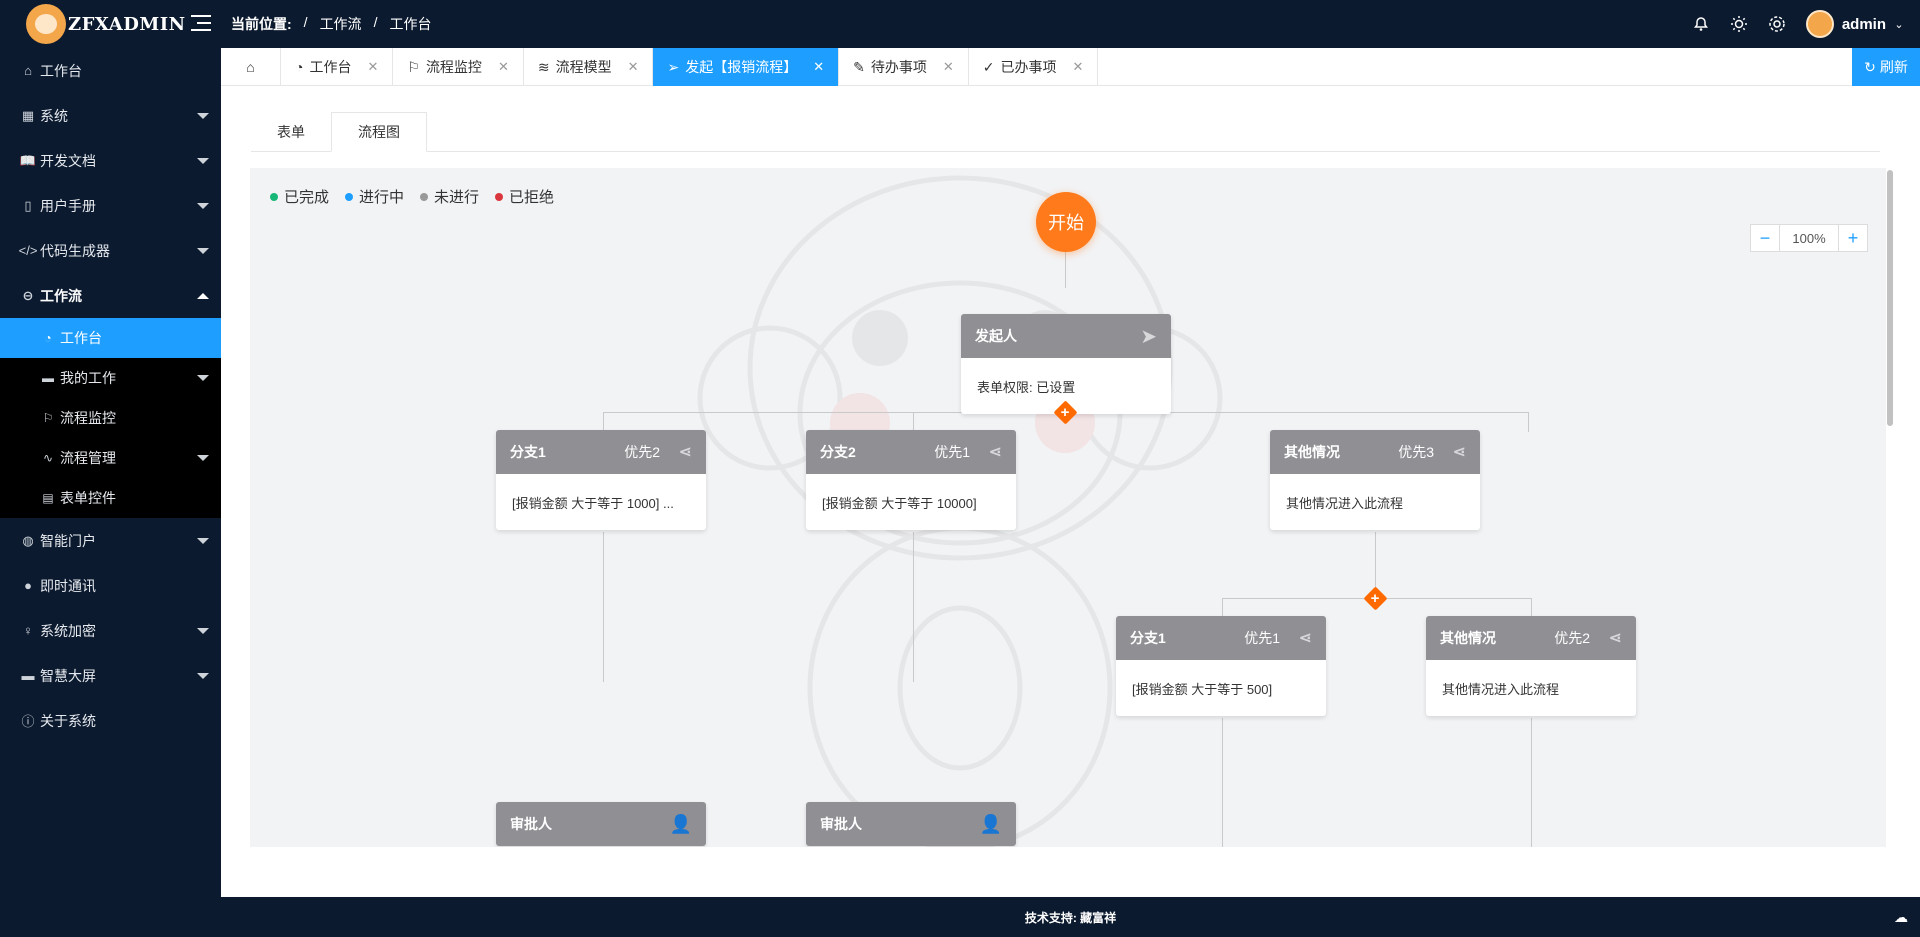 The height and width of the screenshot is (937, 1920). Describe the element at coordinates (1066, 364) in the screenshot. I see `initiator-node: 发起人 ➤ 表单权限: 已设置` at that location.